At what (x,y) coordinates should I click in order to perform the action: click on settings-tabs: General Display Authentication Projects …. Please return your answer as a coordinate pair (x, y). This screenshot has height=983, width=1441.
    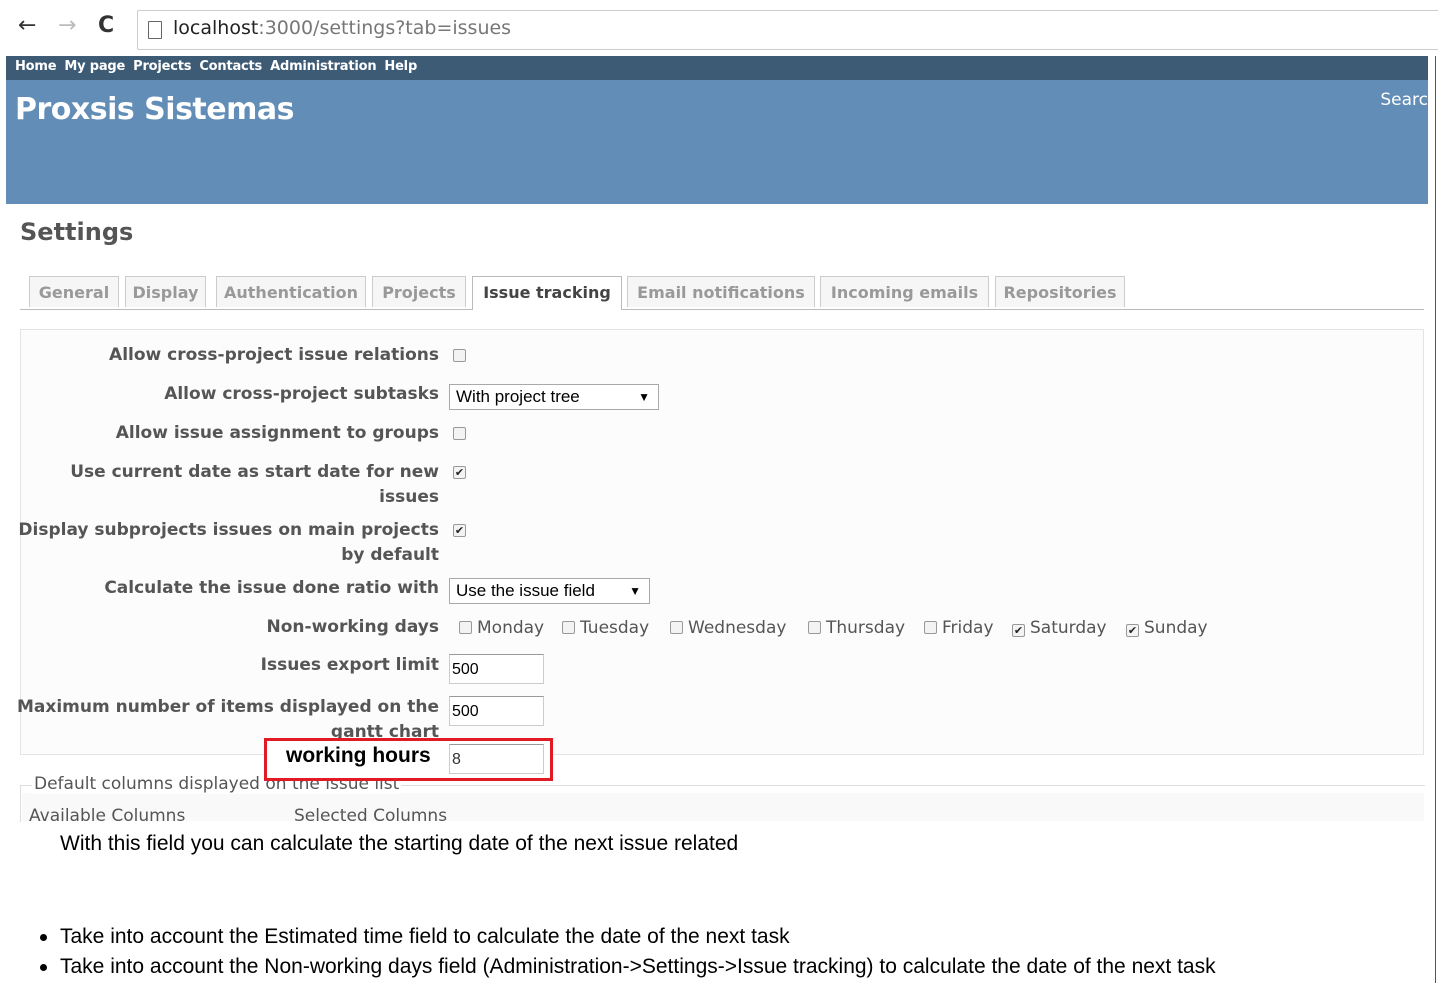
    Looking at the image, I should click on (722, 293).